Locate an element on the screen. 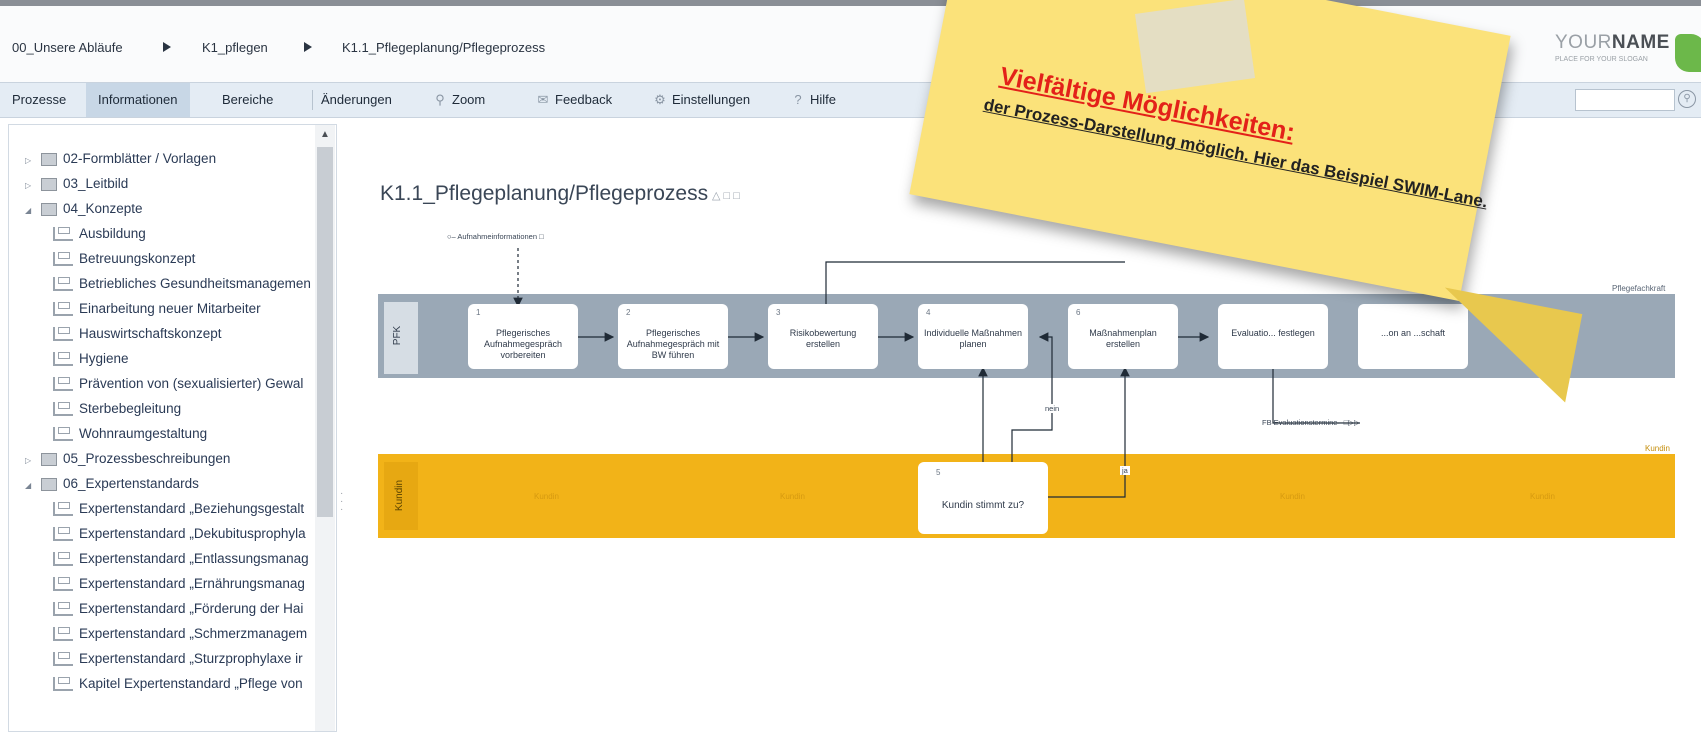 The height and width of the screenshot is (732, 1701). task-number: 3 is located at coordinates (778, 312).